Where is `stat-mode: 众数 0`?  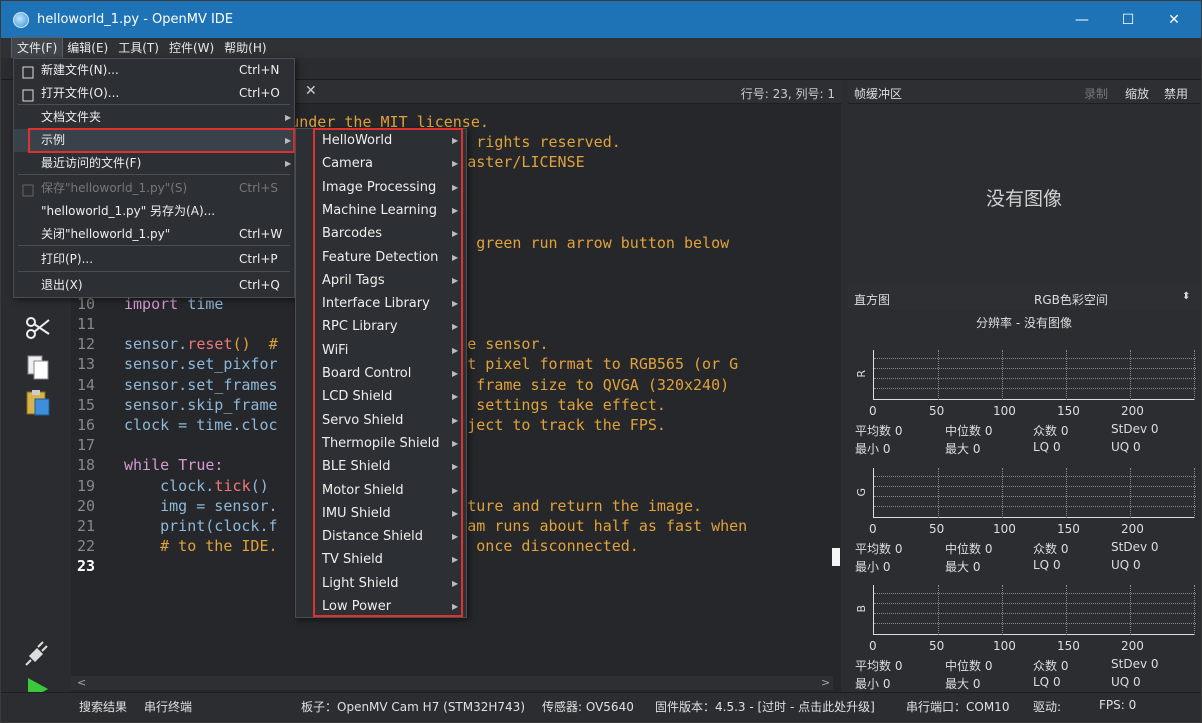
stat-mode: 众数 0 is located at coordinates (1051, 431).